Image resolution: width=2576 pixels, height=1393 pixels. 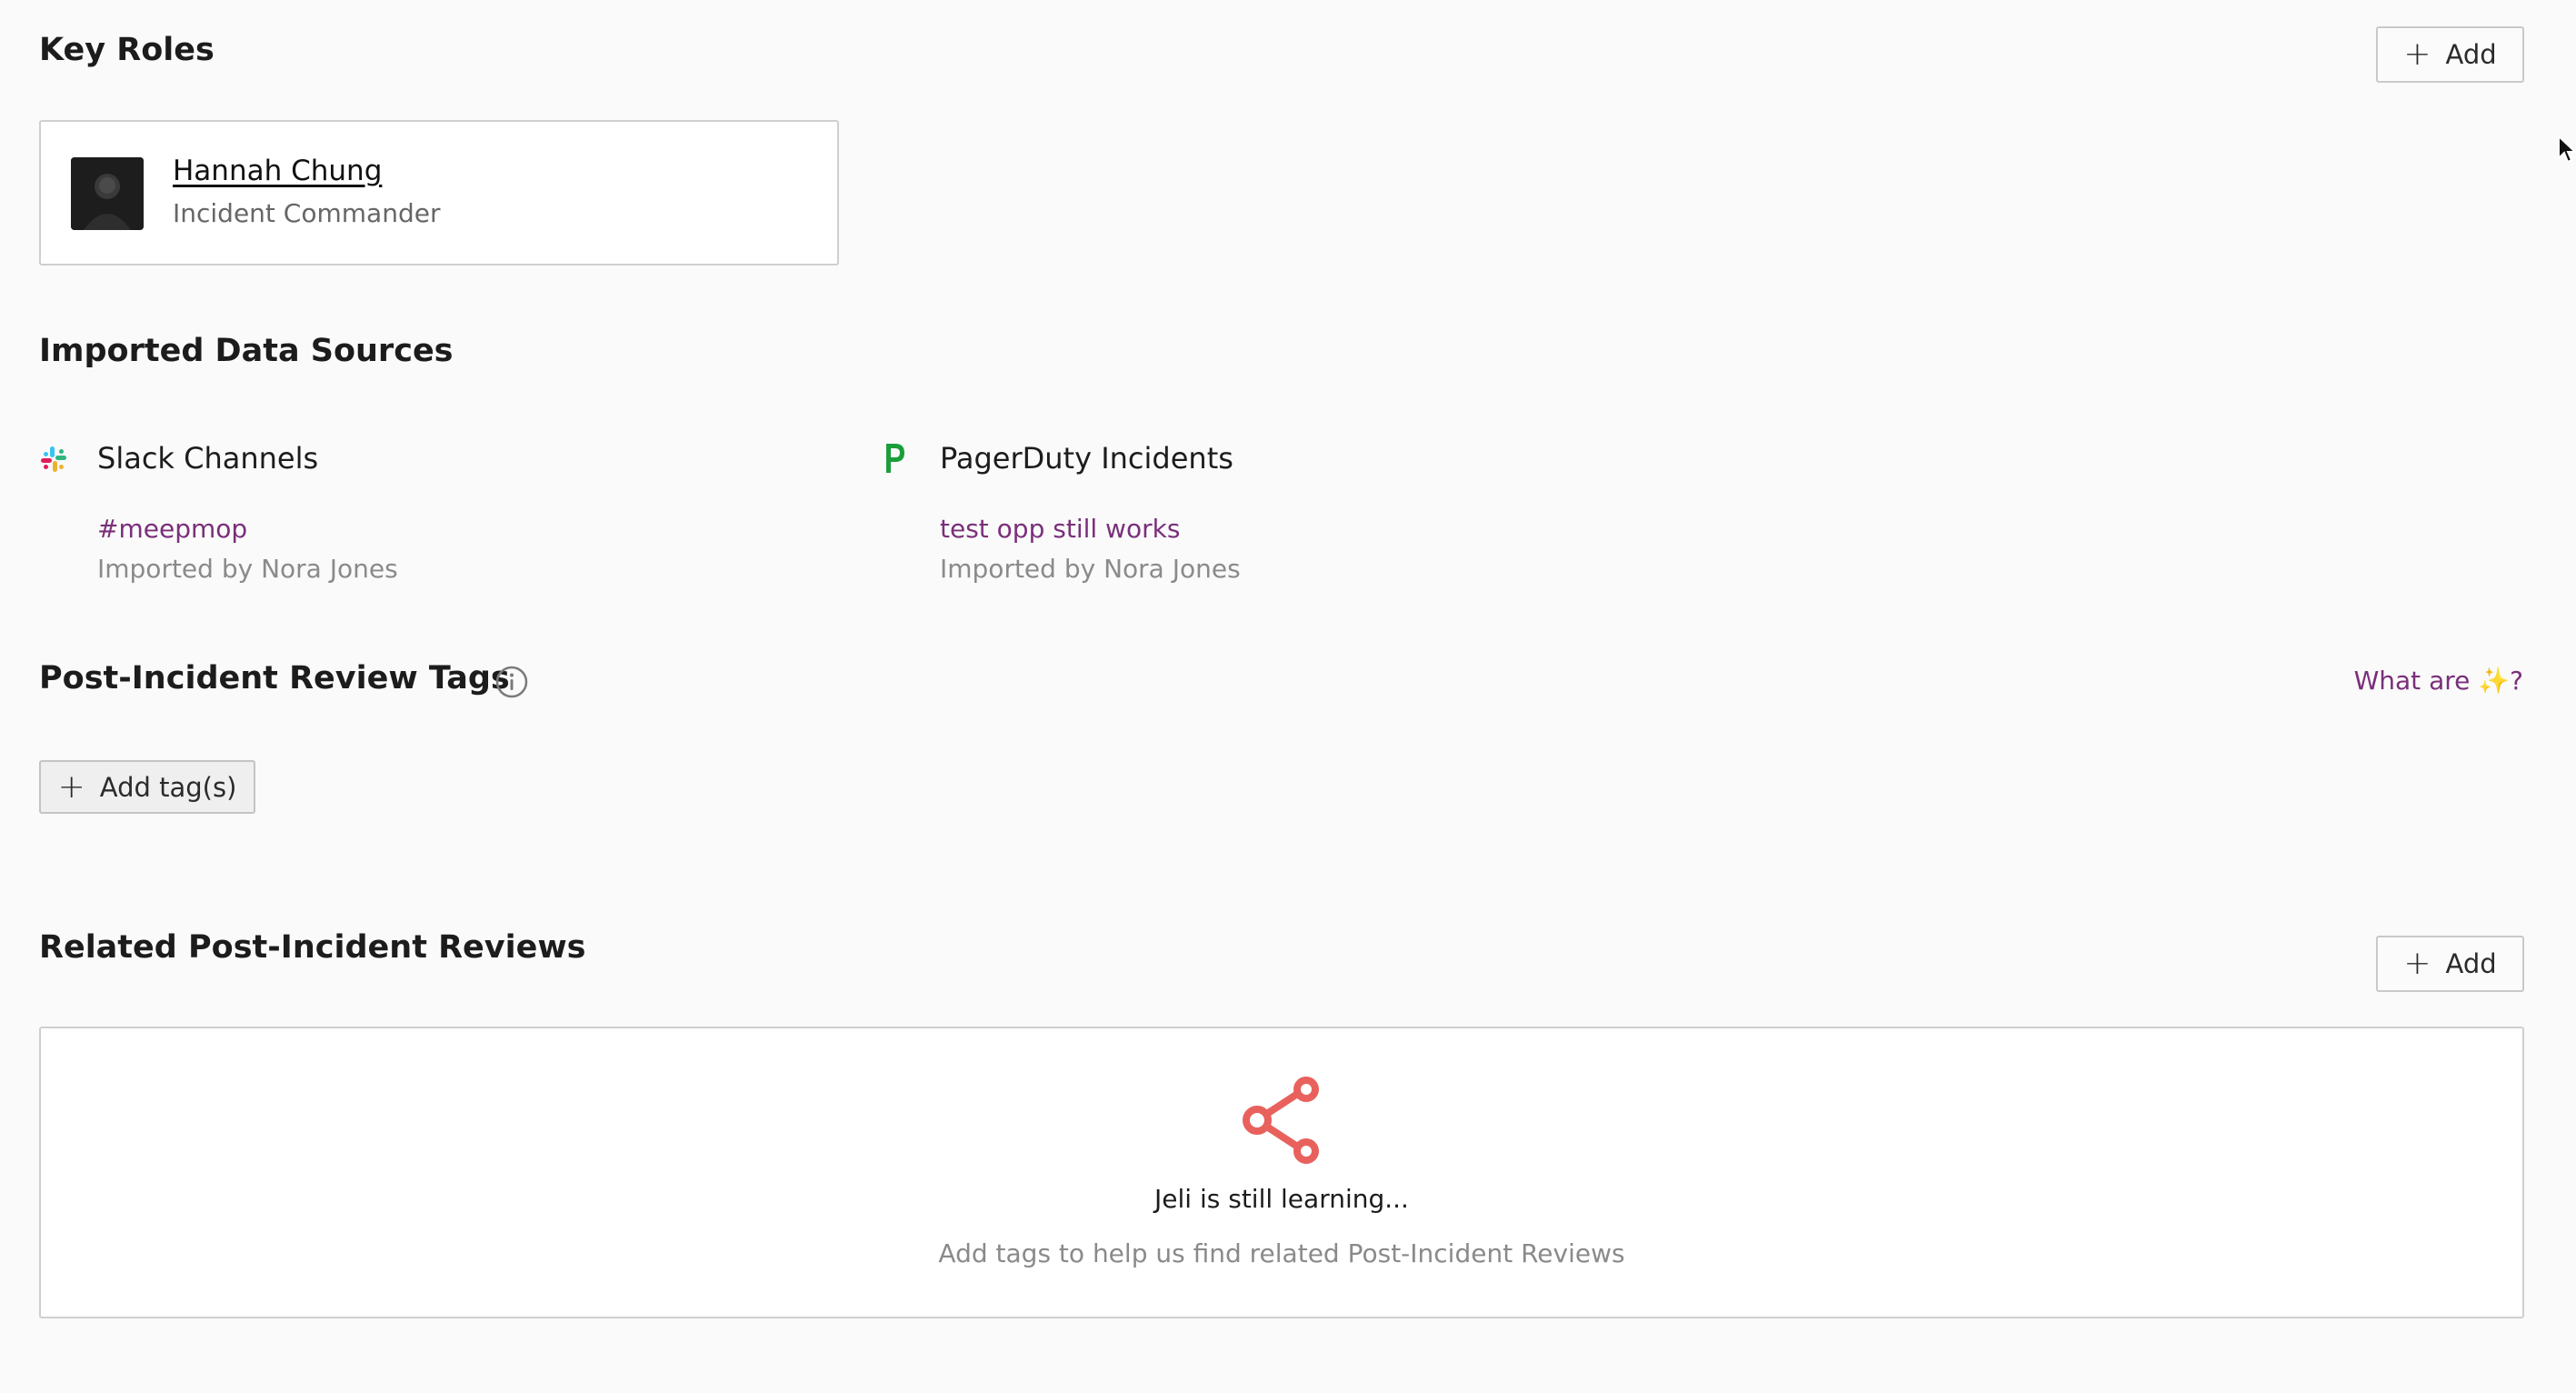 What do you see at coordinates (895, 458) in the screenshot?
I see `pagerduty-icon` at bounding box center [895, 458].